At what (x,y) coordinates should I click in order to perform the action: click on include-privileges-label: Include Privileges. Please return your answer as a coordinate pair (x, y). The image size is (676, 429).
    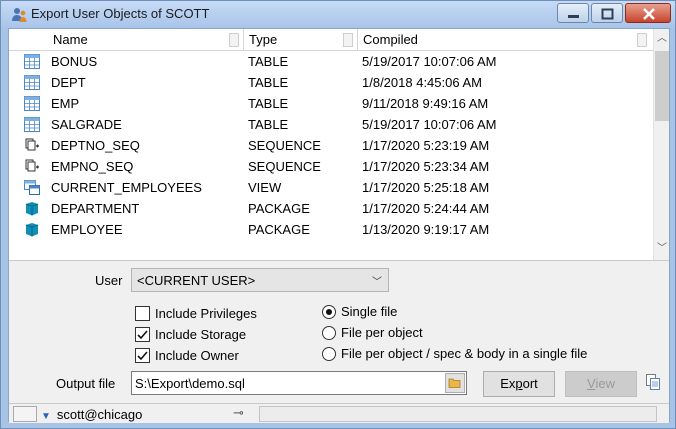
    Looking at the image, I should click on (206, 313).